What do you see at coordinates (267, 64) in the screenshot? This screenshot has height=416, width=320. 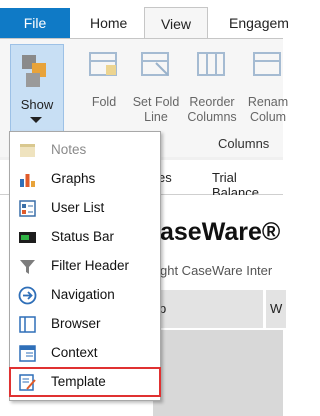 I see `rename-columns-icon` at bounding box center [267, 64].